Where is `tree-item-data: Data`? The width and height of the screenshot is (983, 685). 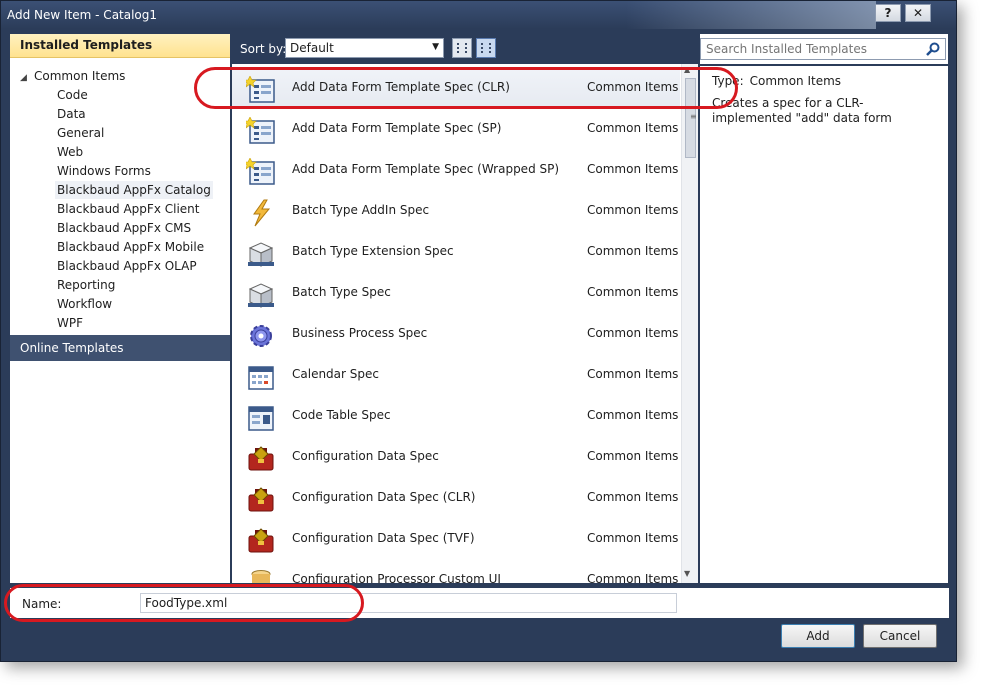
tree-item-data: Data is located at coordinates (71, 114).